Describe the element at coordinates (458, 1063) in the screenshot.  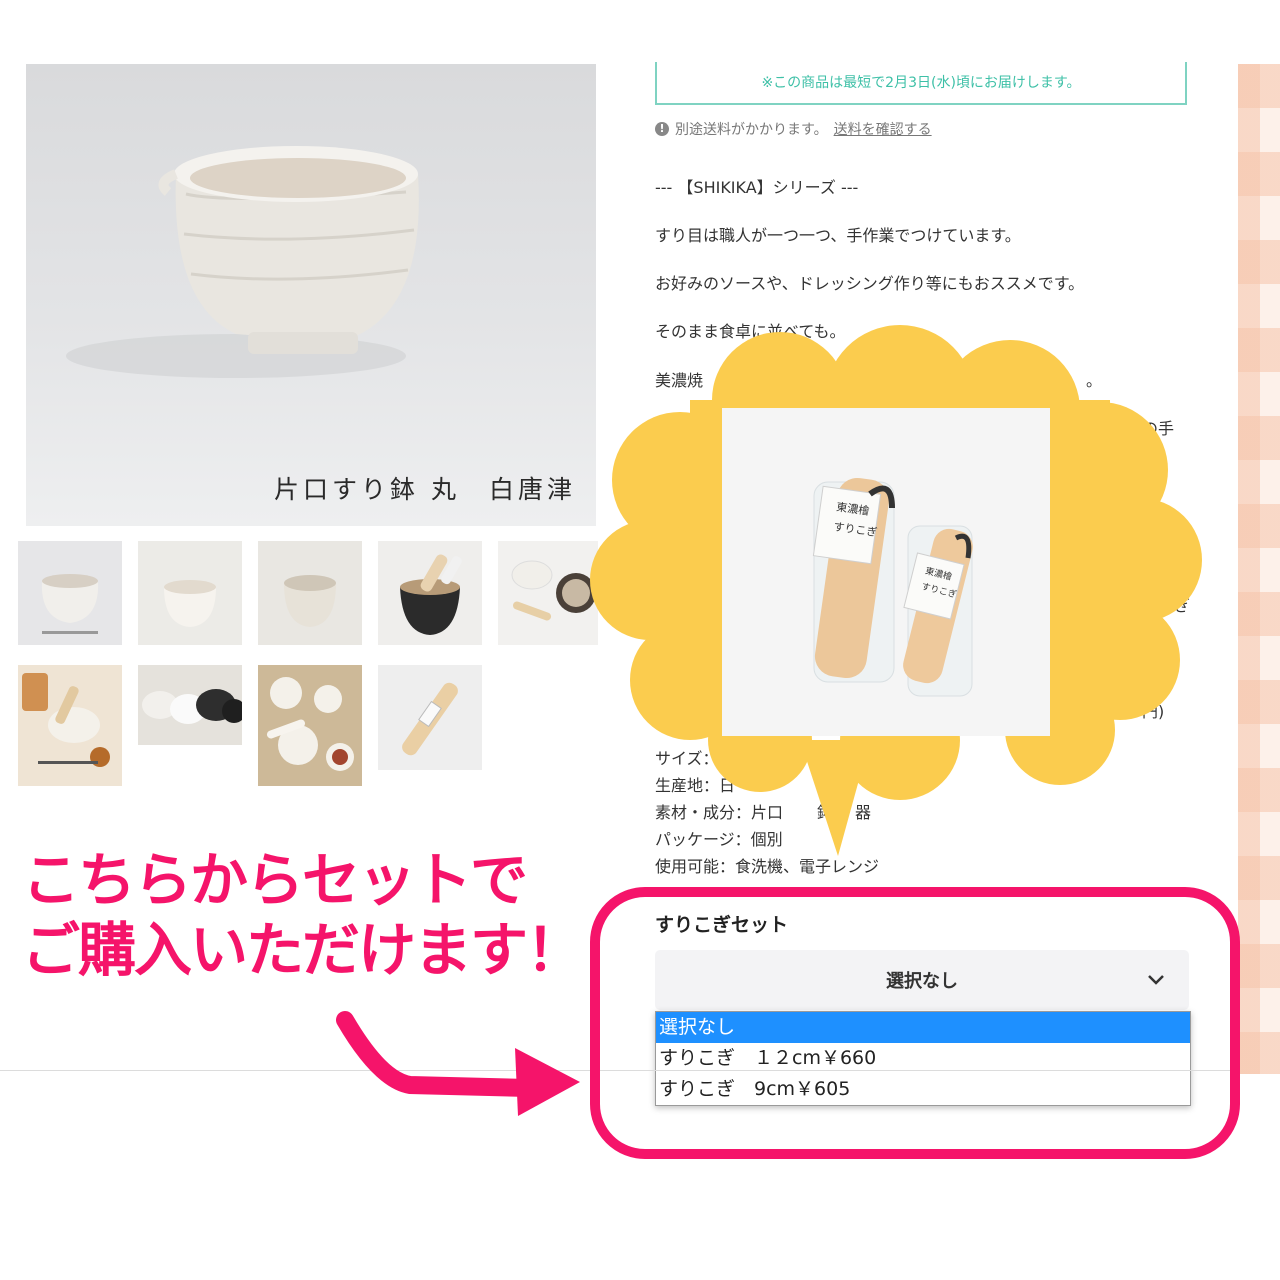
I see `arrow-icon` at that location.